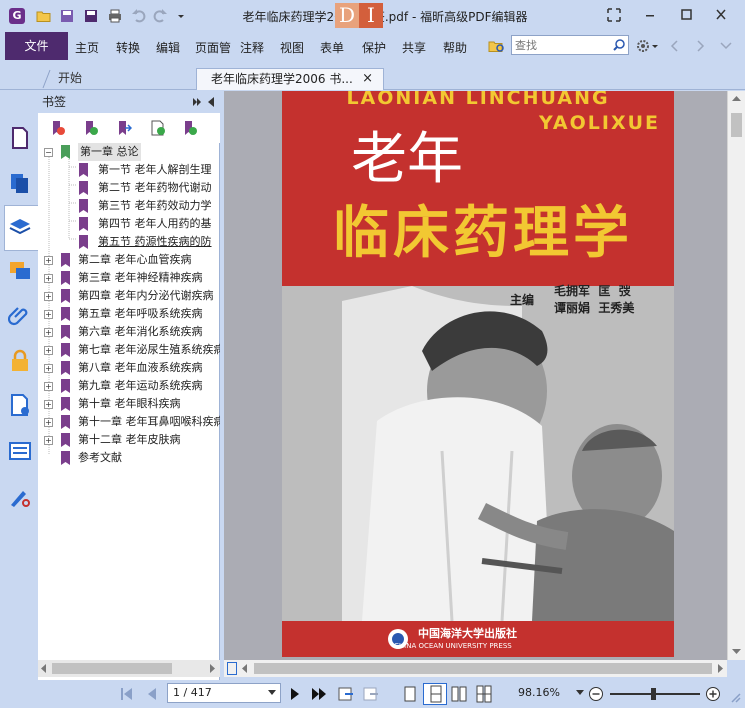  Describe the element at coordinates (129, 332) in the screenshot. I see `bookmark-chapter-6: + 第六章 老年消化系统疾病` at that location.